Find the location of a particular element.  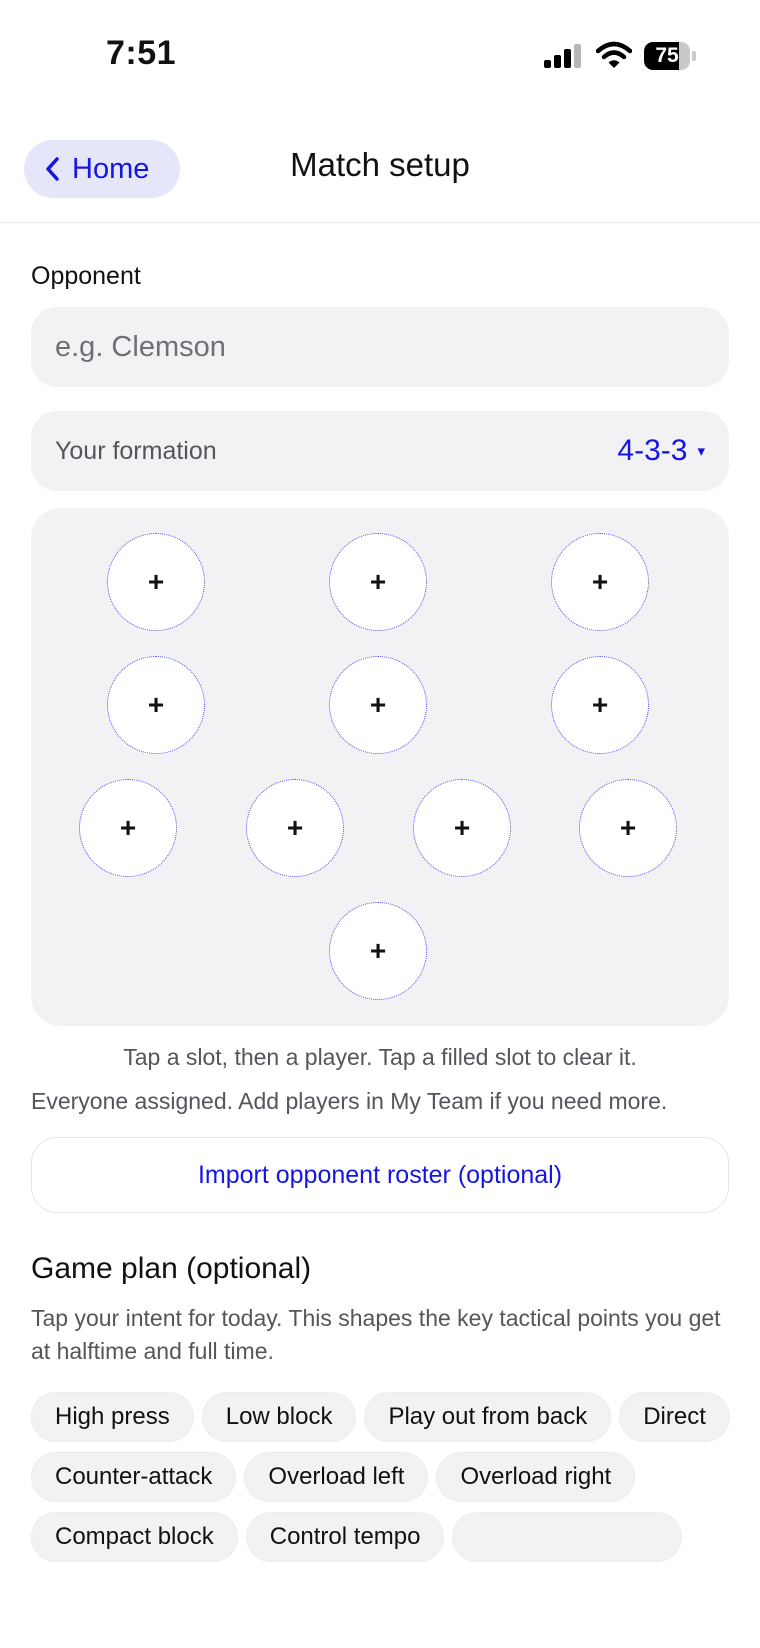

page-title: Match setup is located at coordinates (380, 164).